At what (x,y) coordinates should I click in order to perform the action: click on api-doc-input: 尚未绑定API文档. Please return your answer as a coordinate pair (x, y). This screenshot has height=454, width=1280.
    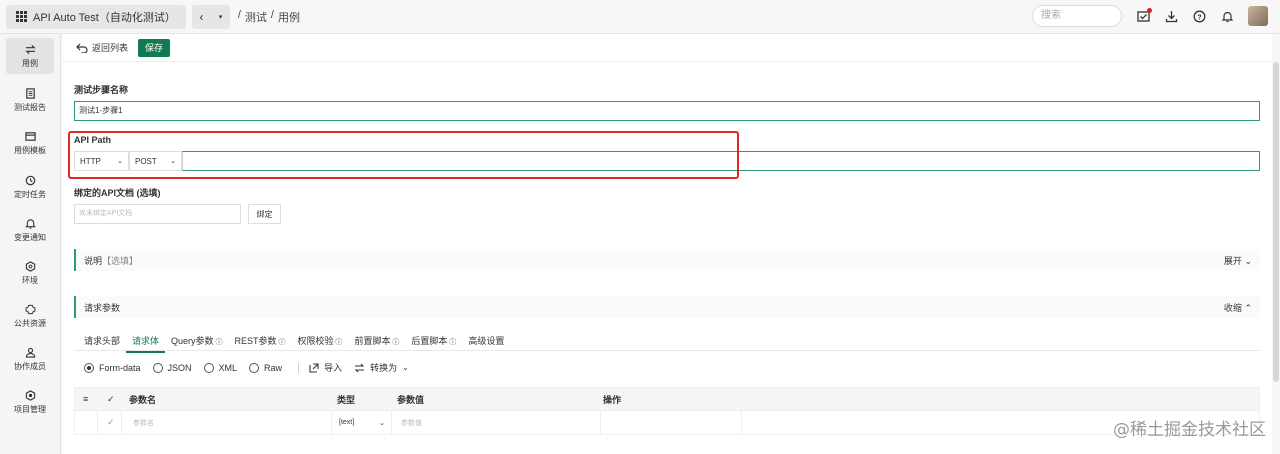
    Looking at the image, I should click on (157, 214).